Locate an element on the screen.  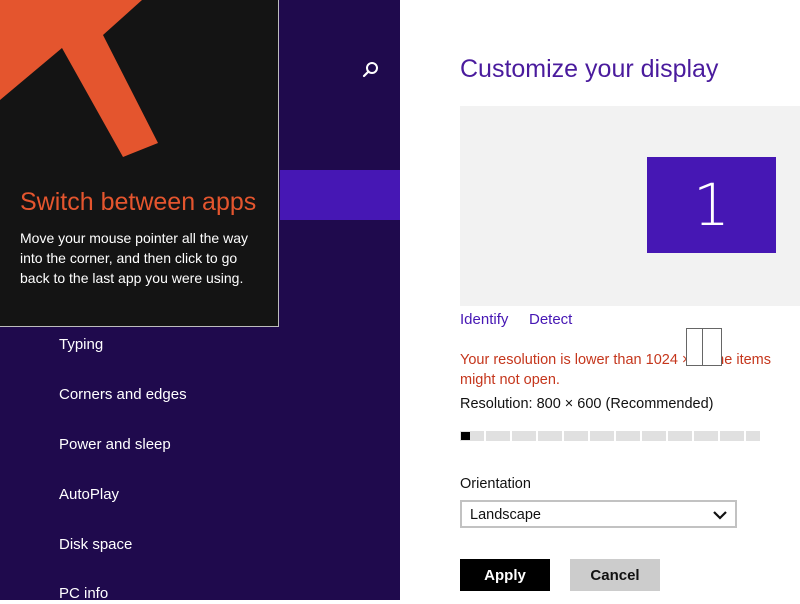
detect-link: Detect is located at coordinates (550, 319).